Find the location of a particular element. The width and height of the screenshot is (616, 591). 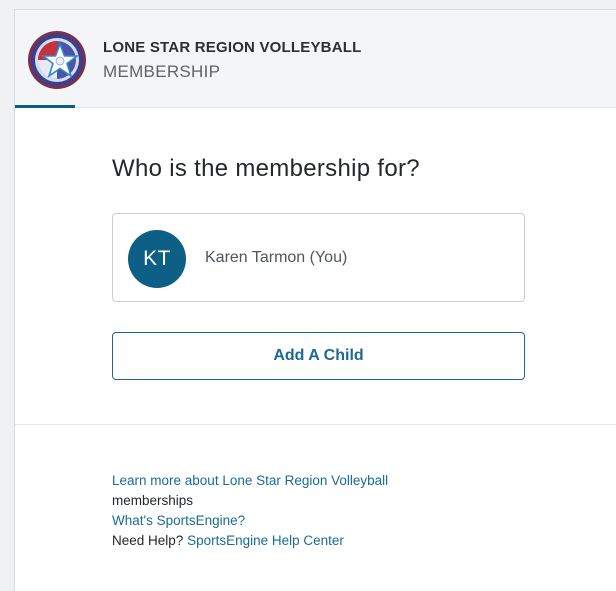

region-logo-icon is located at coordinates (57, 60).